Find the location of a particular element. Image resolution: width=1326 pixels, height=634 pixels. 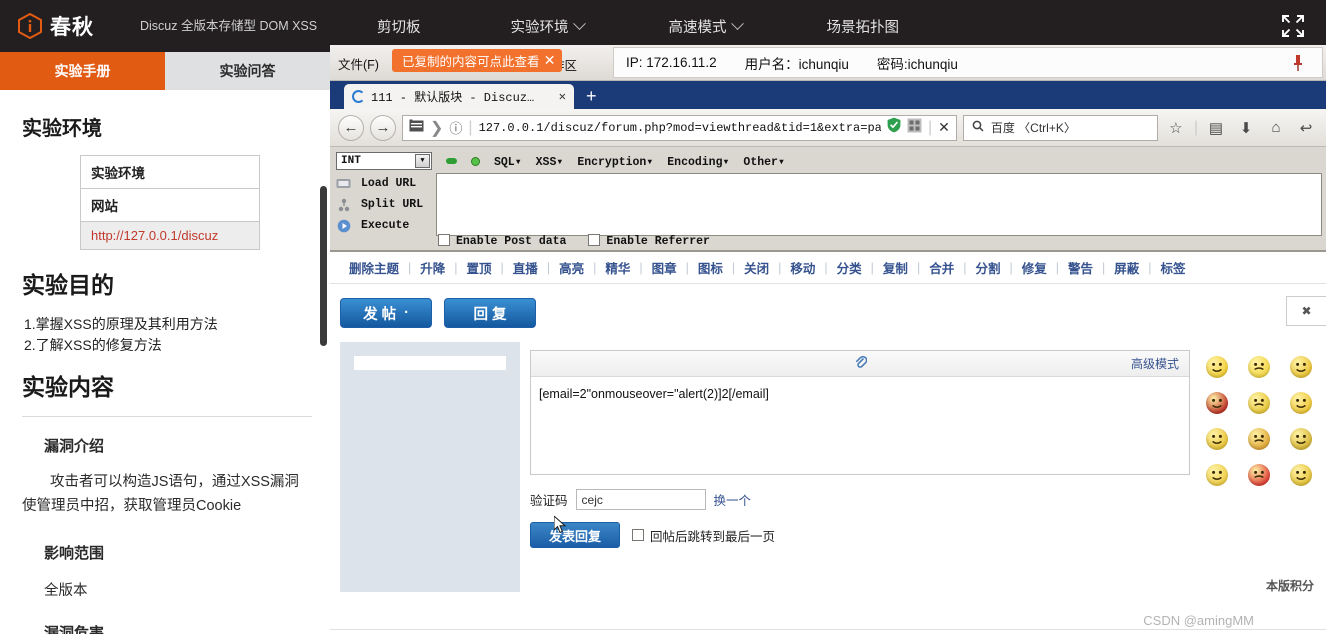

library-icon: ▤ is located at coordinates (1216, 128).